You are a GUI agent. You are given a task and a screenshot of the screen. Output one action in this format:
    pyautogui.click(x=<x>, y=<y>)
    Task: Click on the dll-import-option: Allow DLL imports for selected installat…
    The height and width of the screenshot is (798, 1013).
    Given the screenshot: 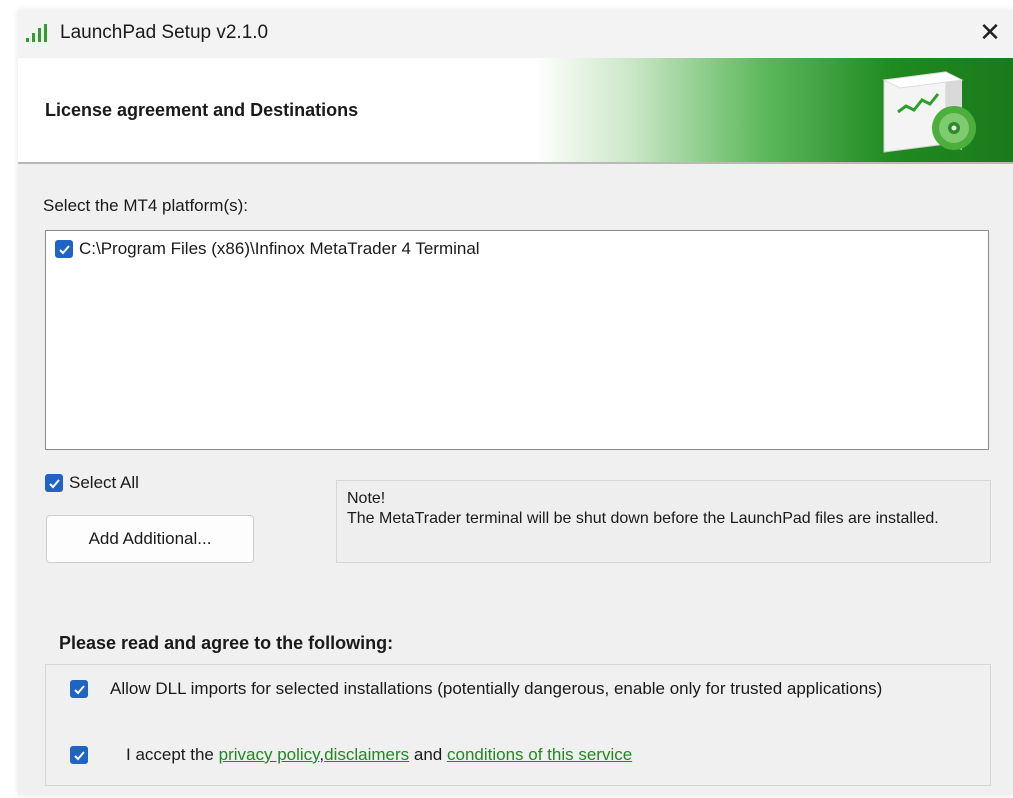 What is the action you would take?
    pyautogui.click(x=476, y=689)
    